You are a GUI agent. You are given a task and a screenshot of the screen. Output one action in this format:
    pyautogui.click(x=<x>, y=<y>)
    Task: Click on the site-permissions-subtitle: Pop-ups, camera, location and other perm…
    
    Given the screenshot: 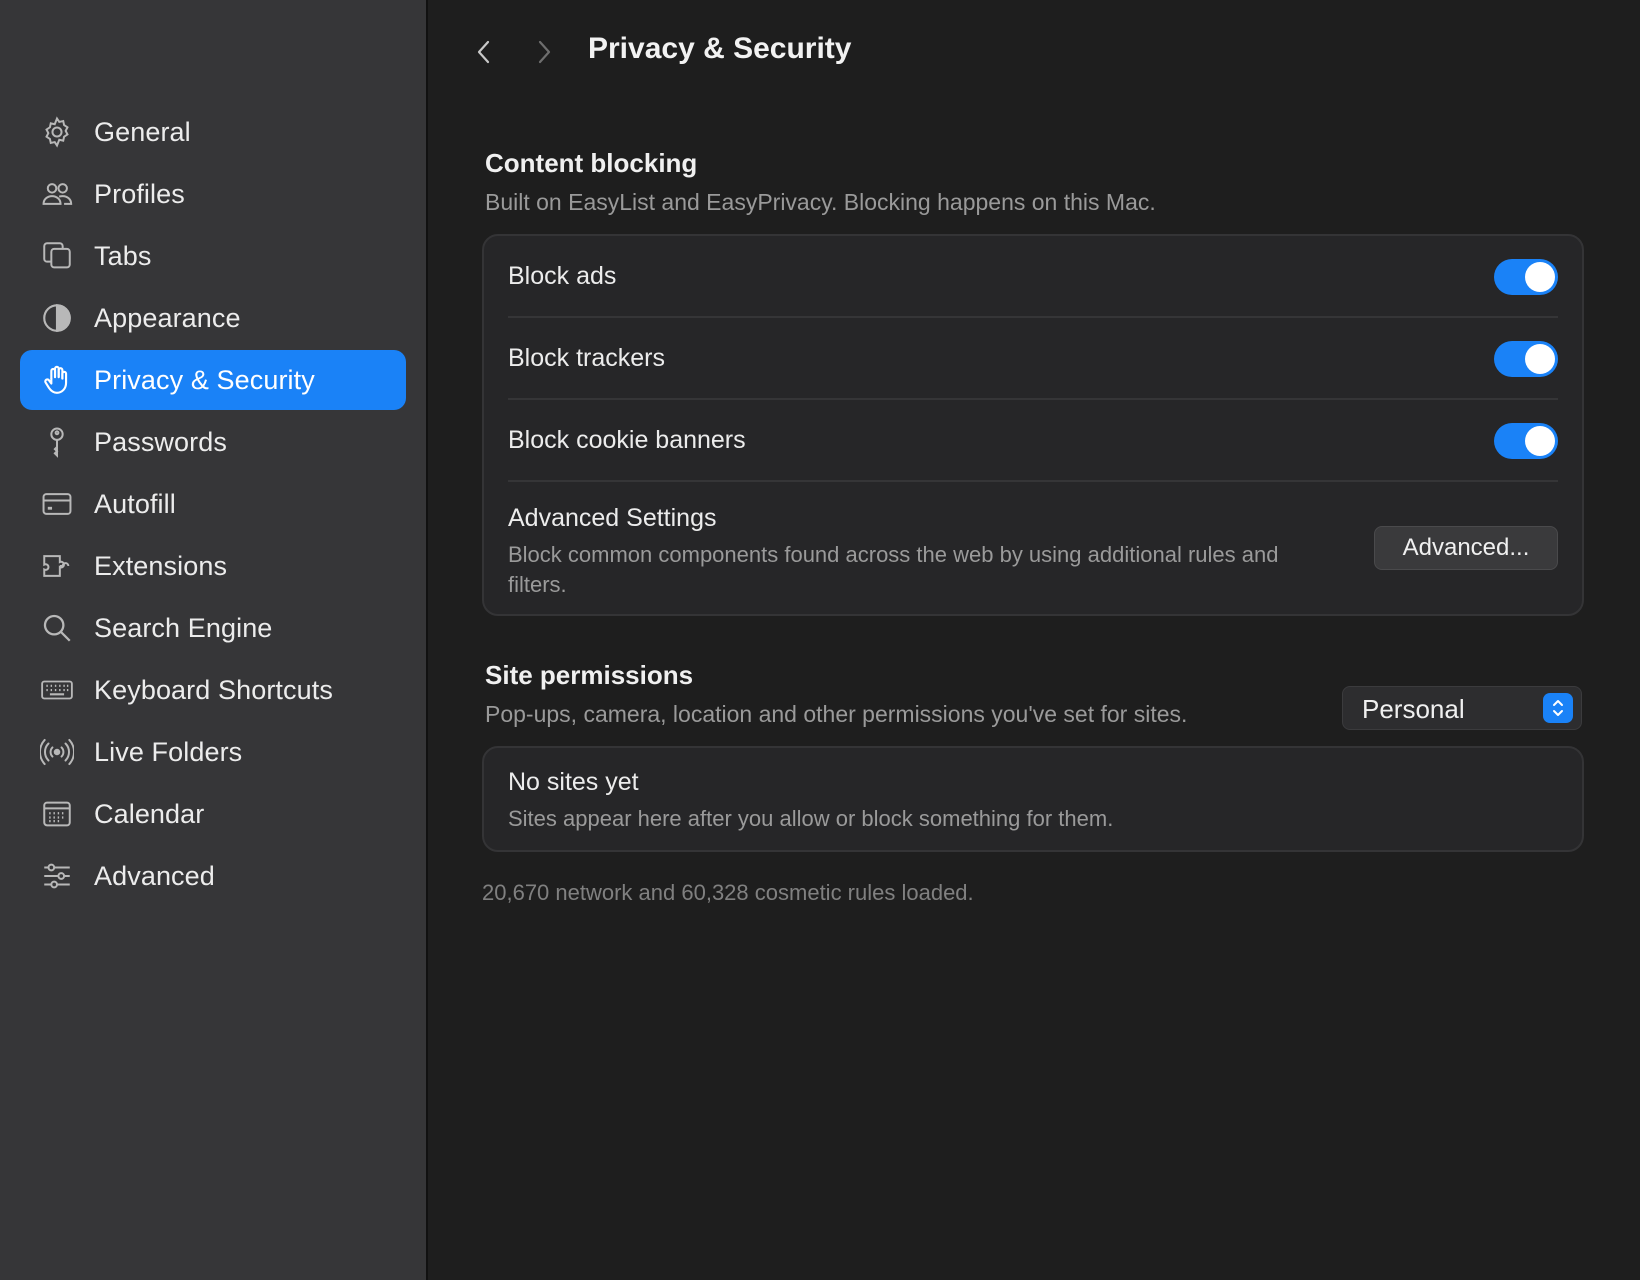 What is the action you would take?
    pyautogui.click(x=836, y=714)
    